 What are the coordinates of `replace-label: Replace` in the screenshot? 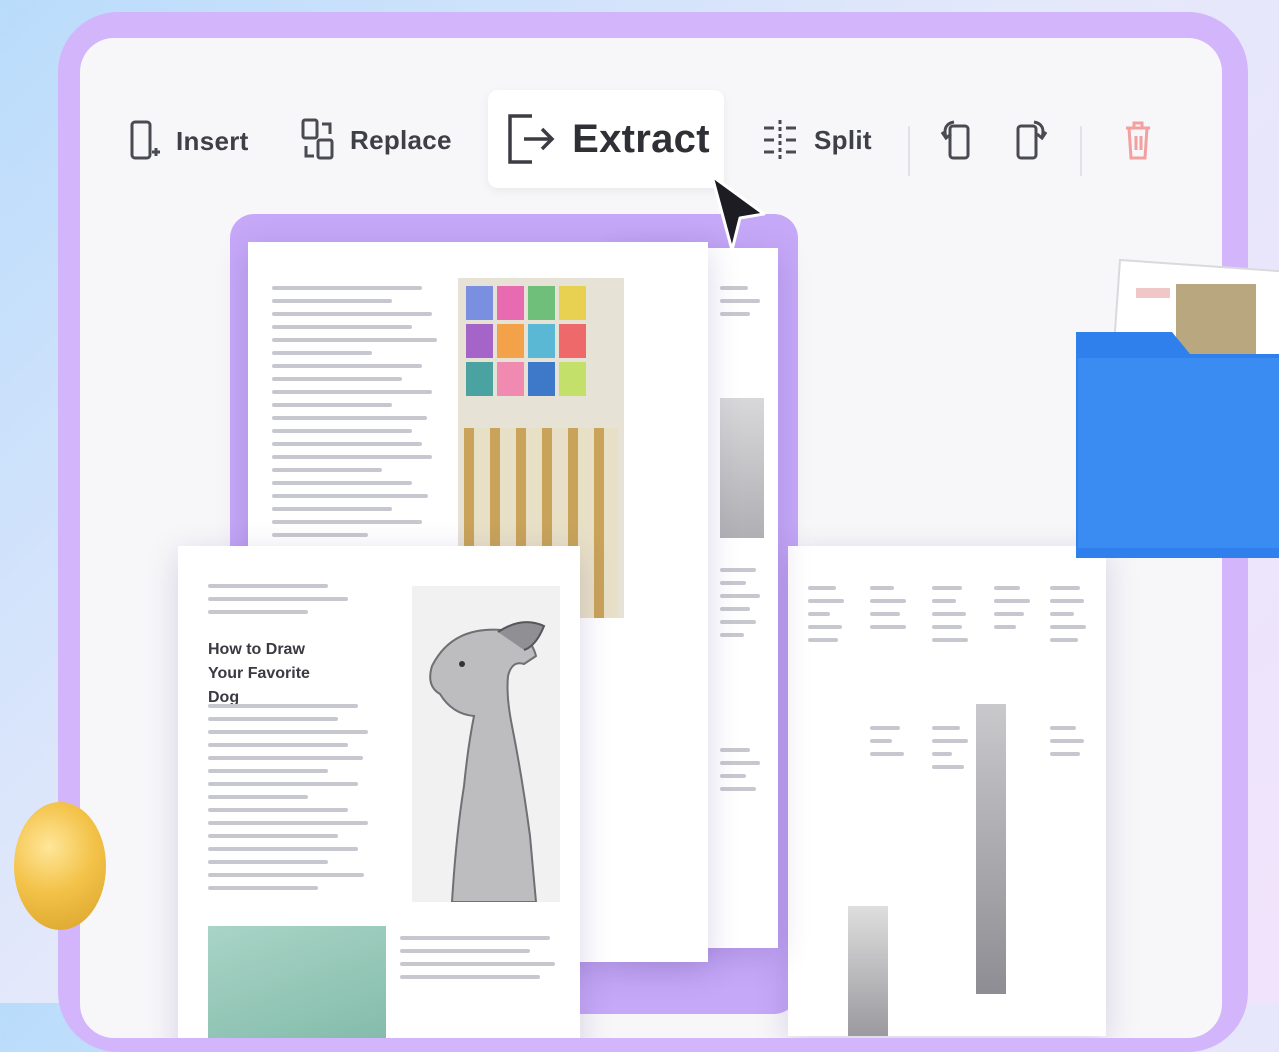 It's located at (401, 139).